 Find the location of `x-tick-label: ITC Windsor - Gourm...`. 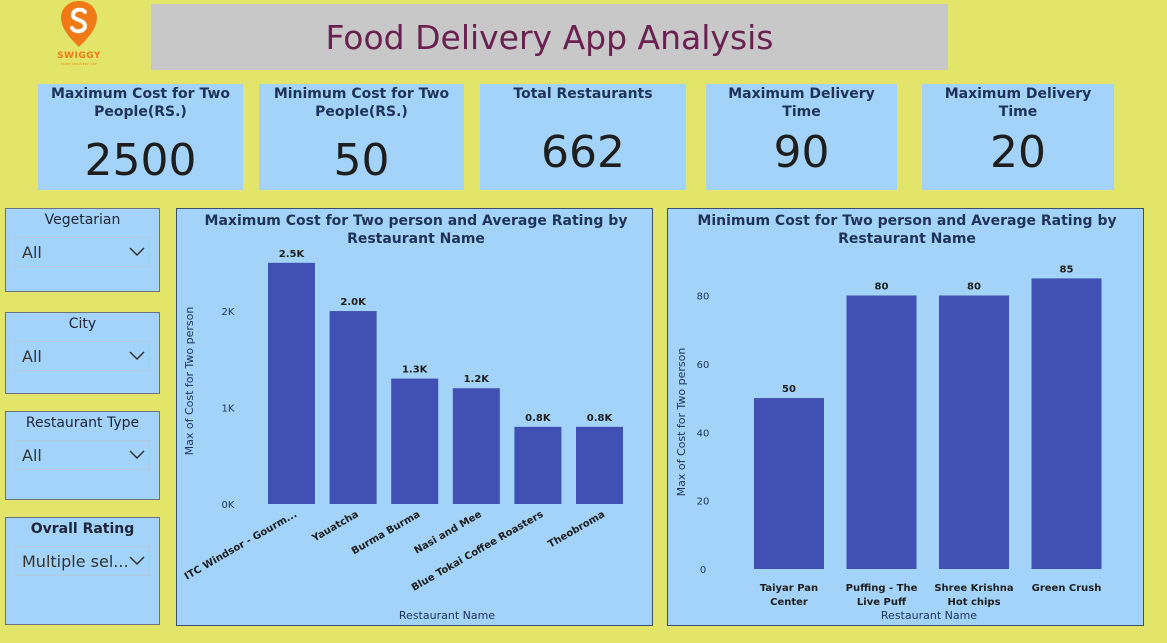

x-tick-label: ITC Windsor - Gourm... is located at coordinates (241, 545).